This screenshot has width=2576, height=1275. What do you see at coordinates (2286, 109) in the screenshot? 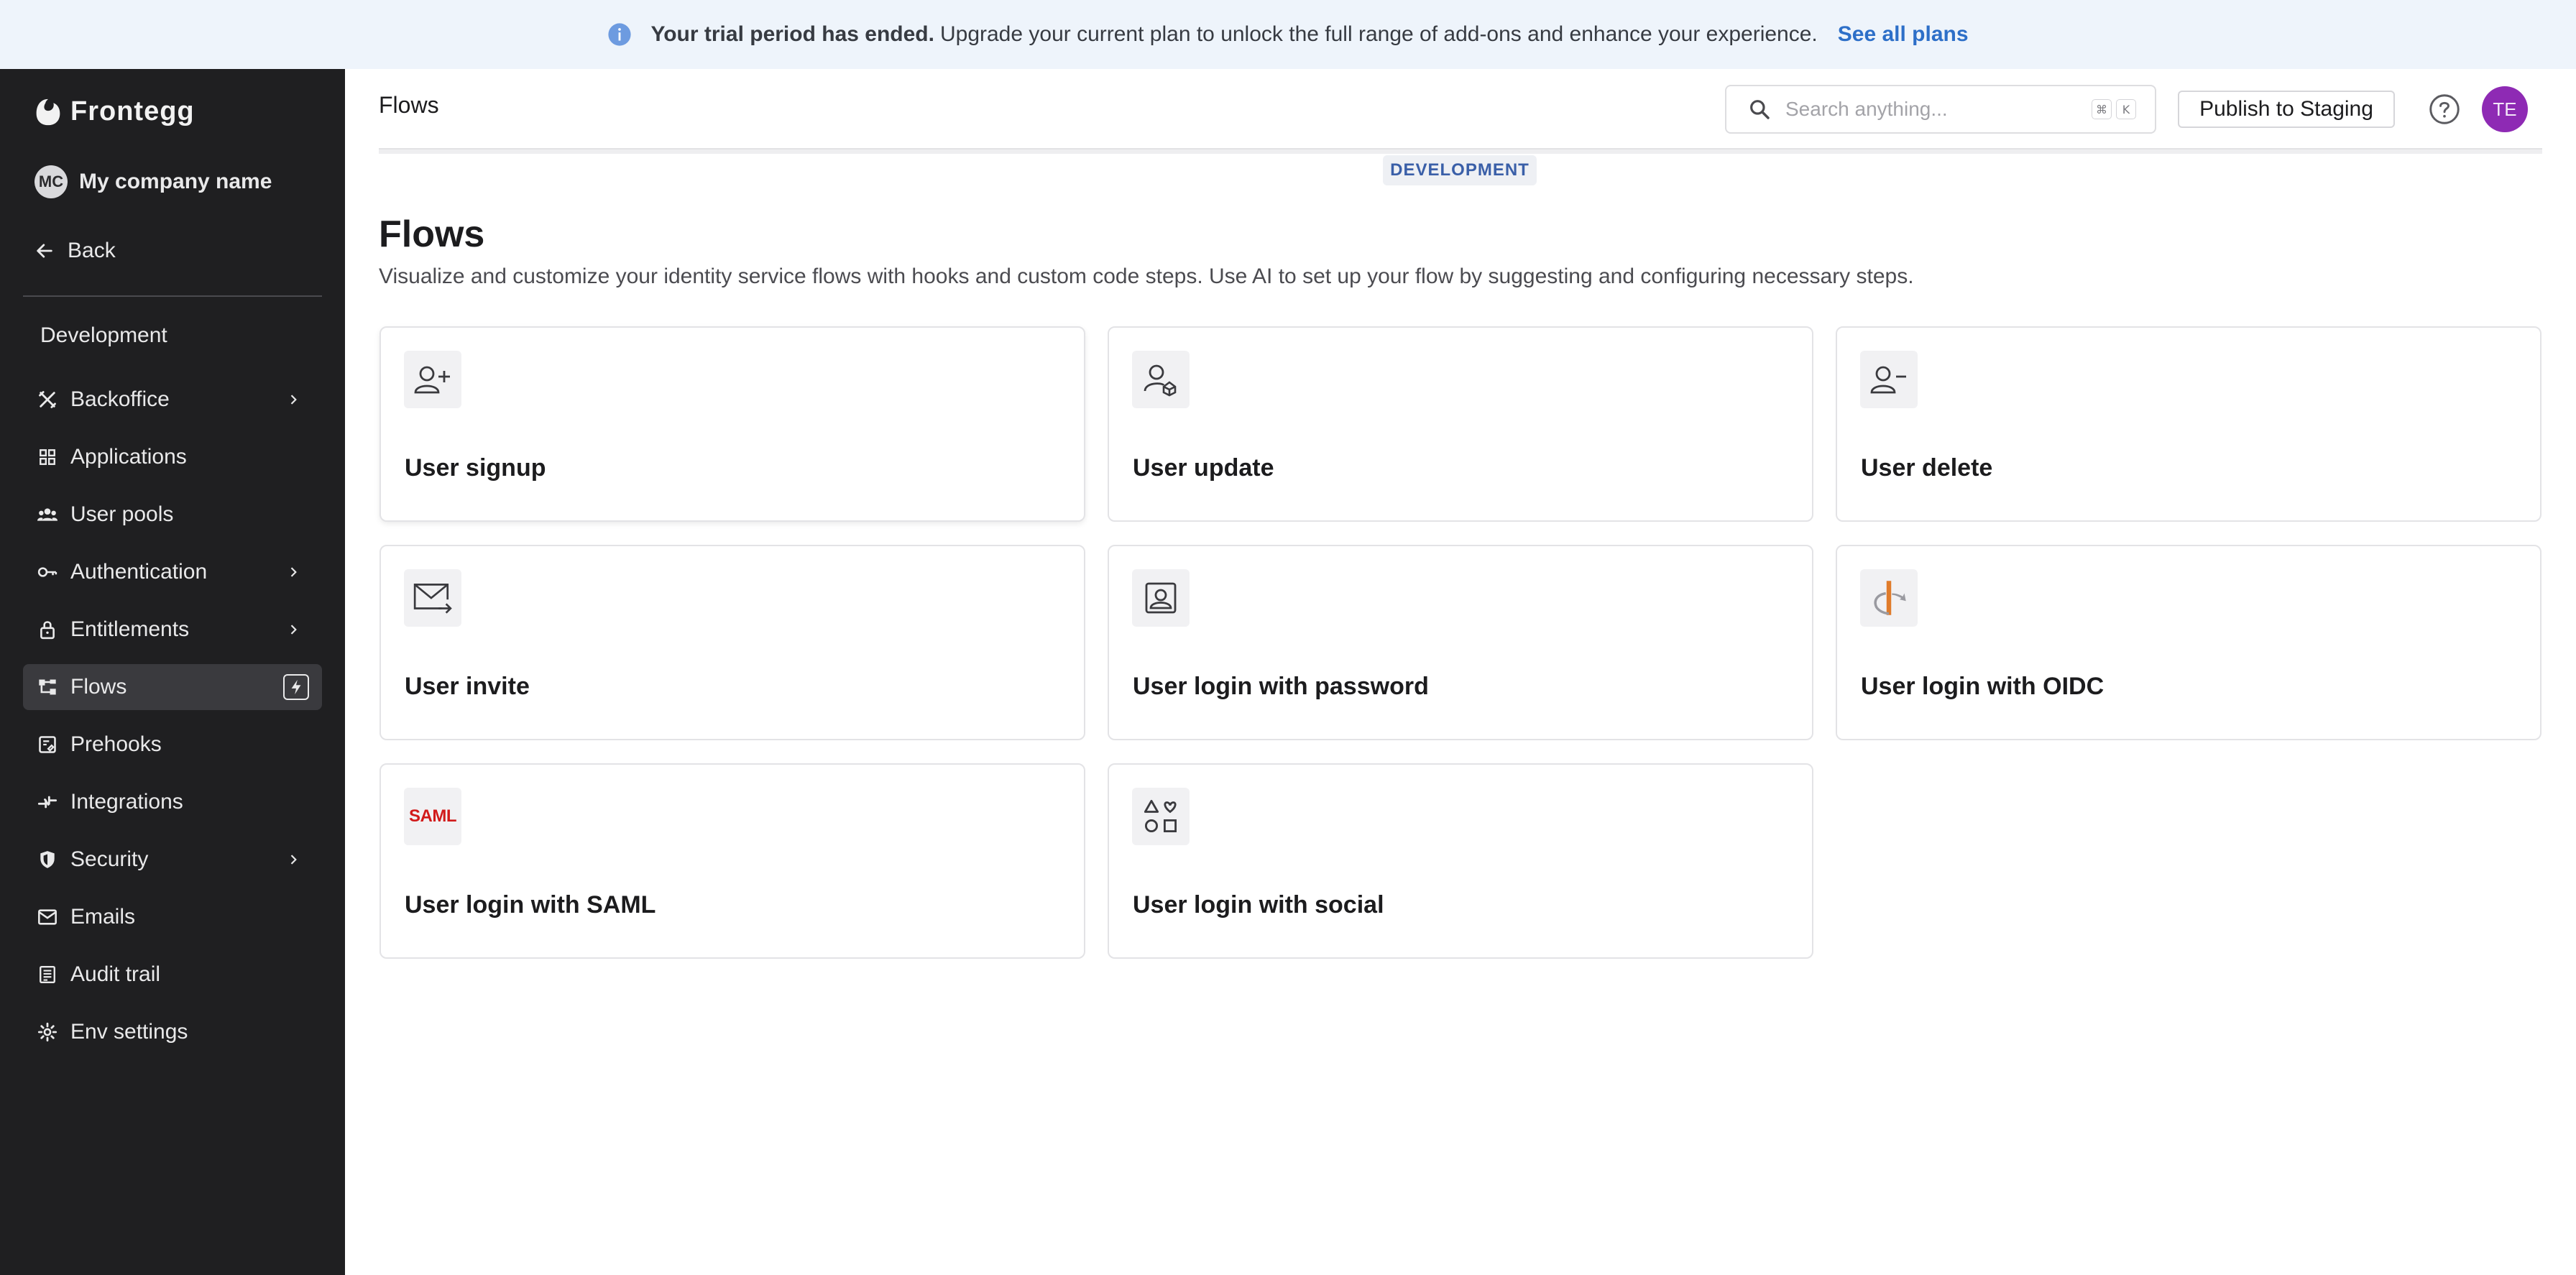
I see `publish-to-staging-button: Publish to Staging` at bounding box center [2286, 109].